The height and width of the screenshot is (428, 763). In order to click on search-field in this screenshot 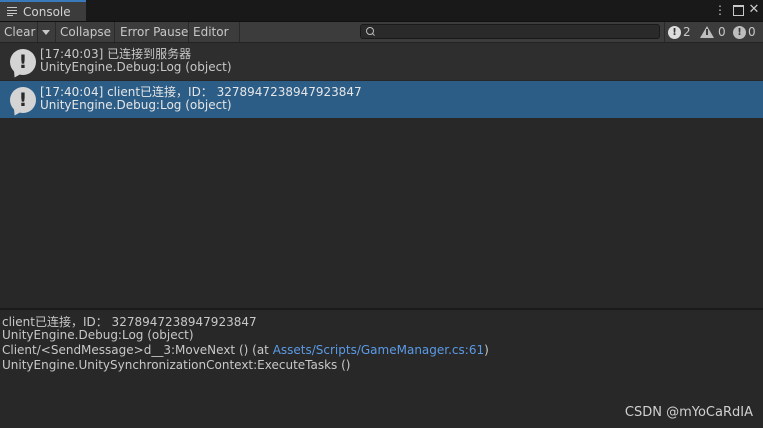, I will do `click(510, 31)`.